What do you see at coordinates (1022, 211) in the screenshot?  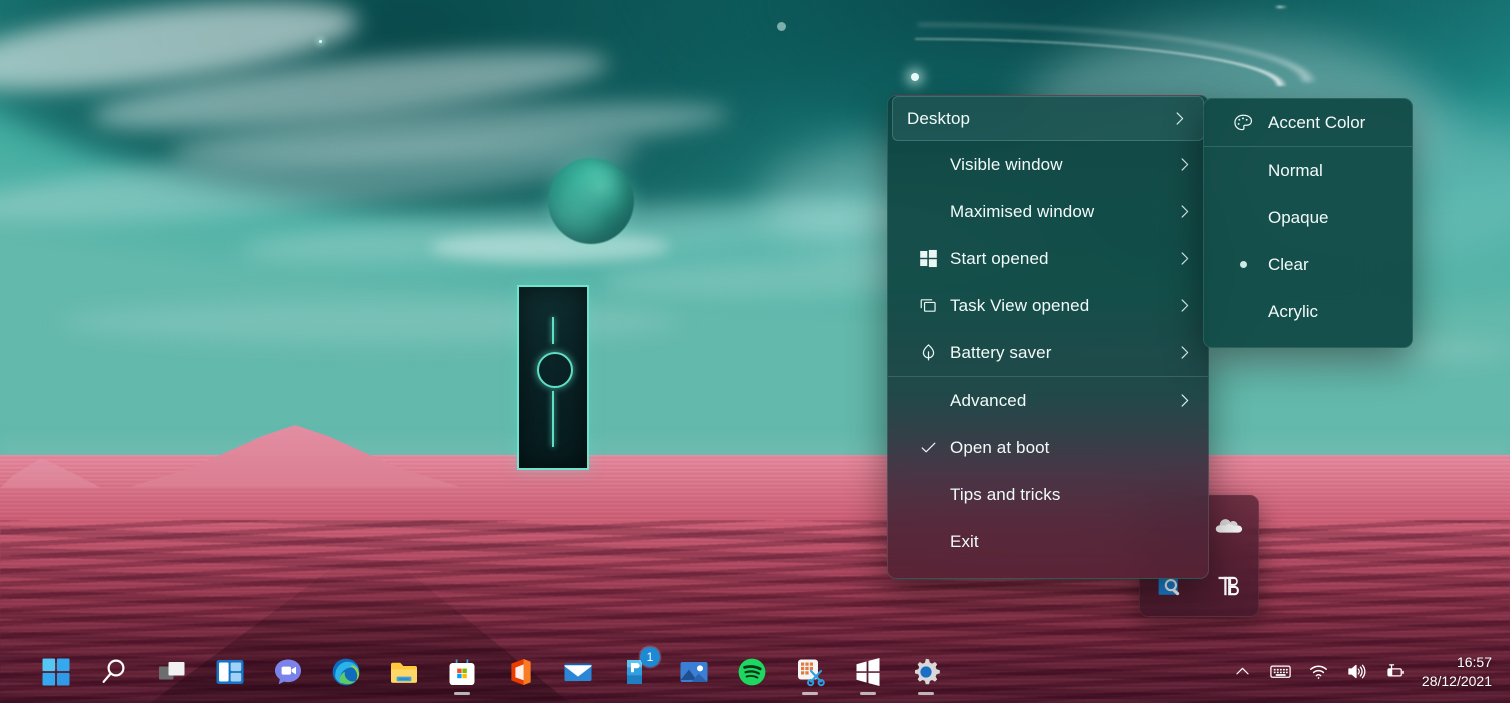 I see `menu-item-label: Maximised window` at bounding box center [1022, 211].